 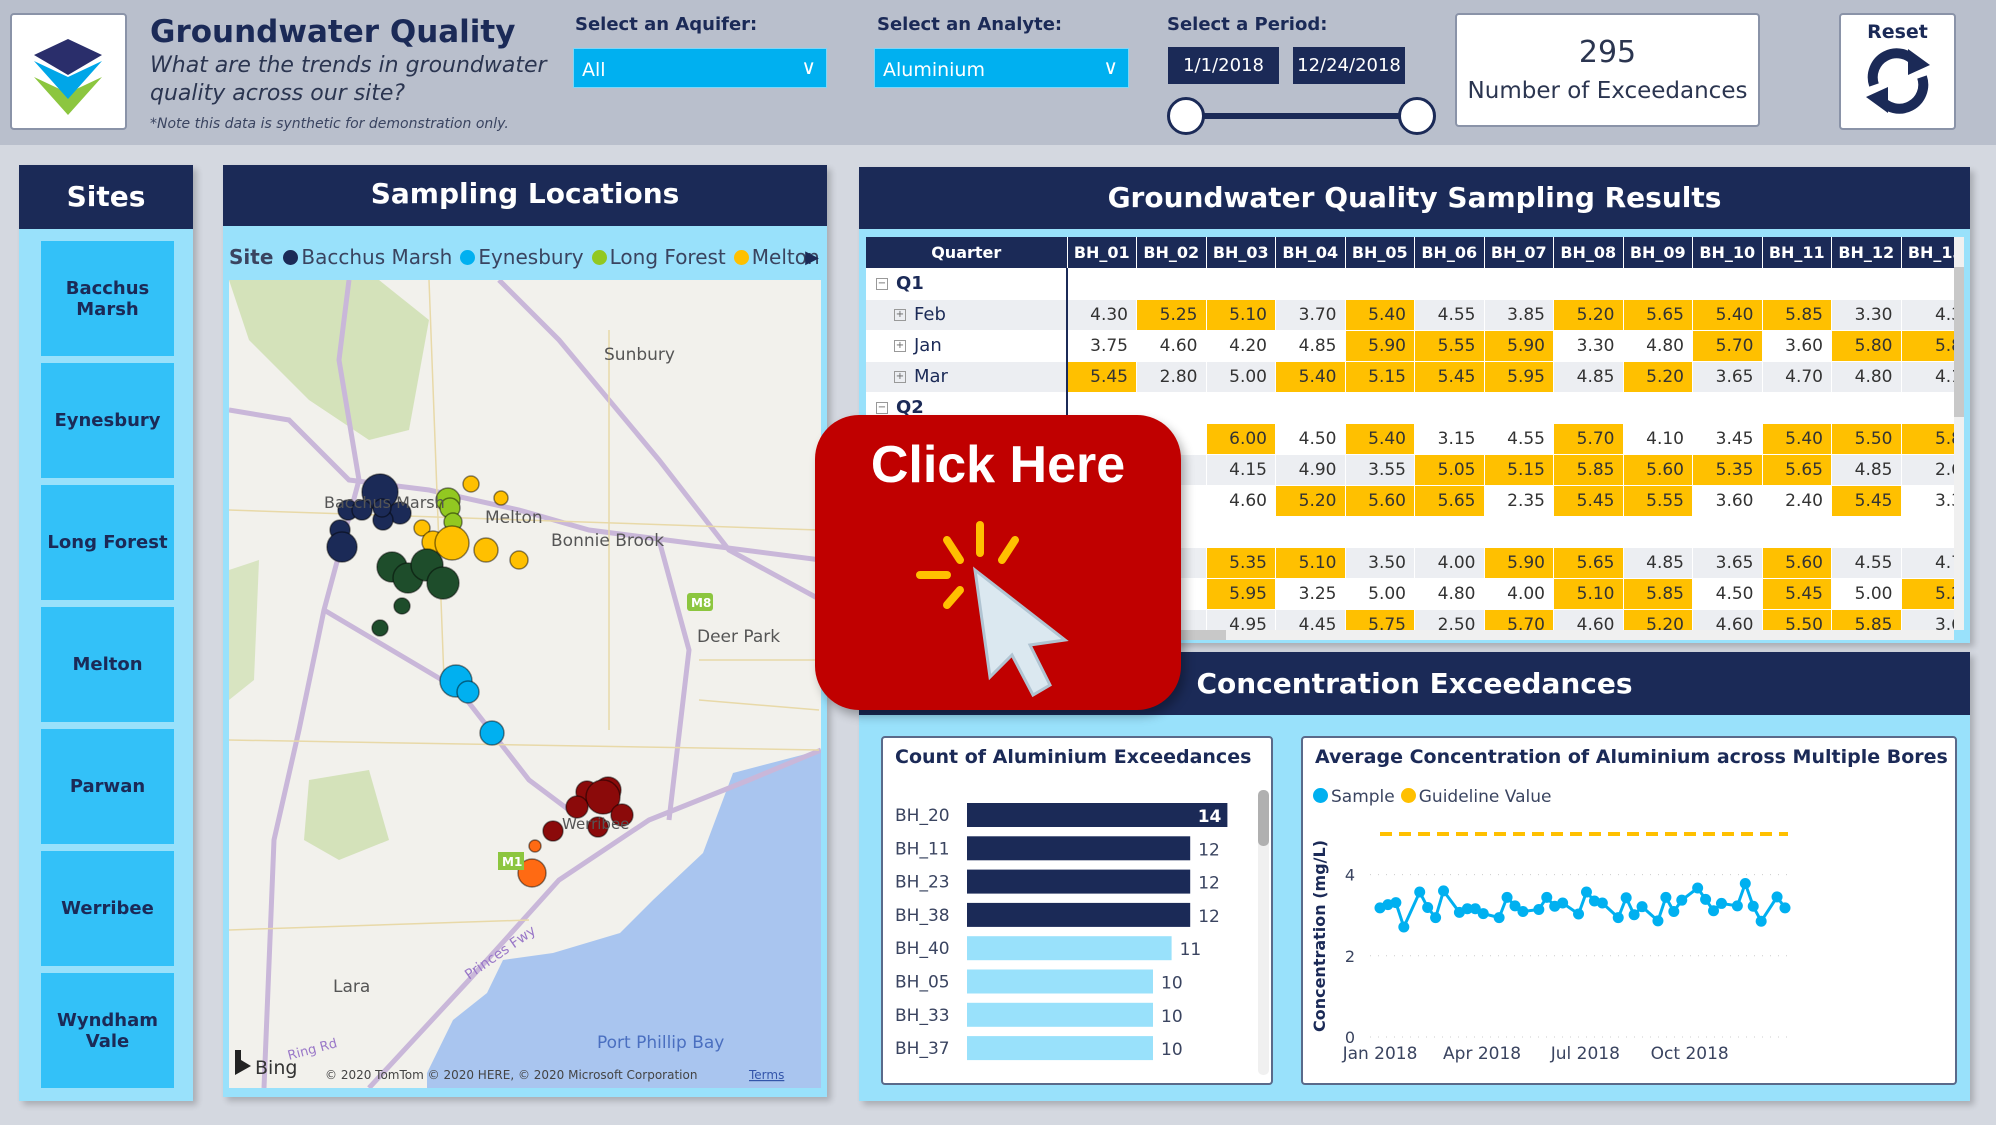 I want to click on slider-start-handle, so click(x=1186, y=116).